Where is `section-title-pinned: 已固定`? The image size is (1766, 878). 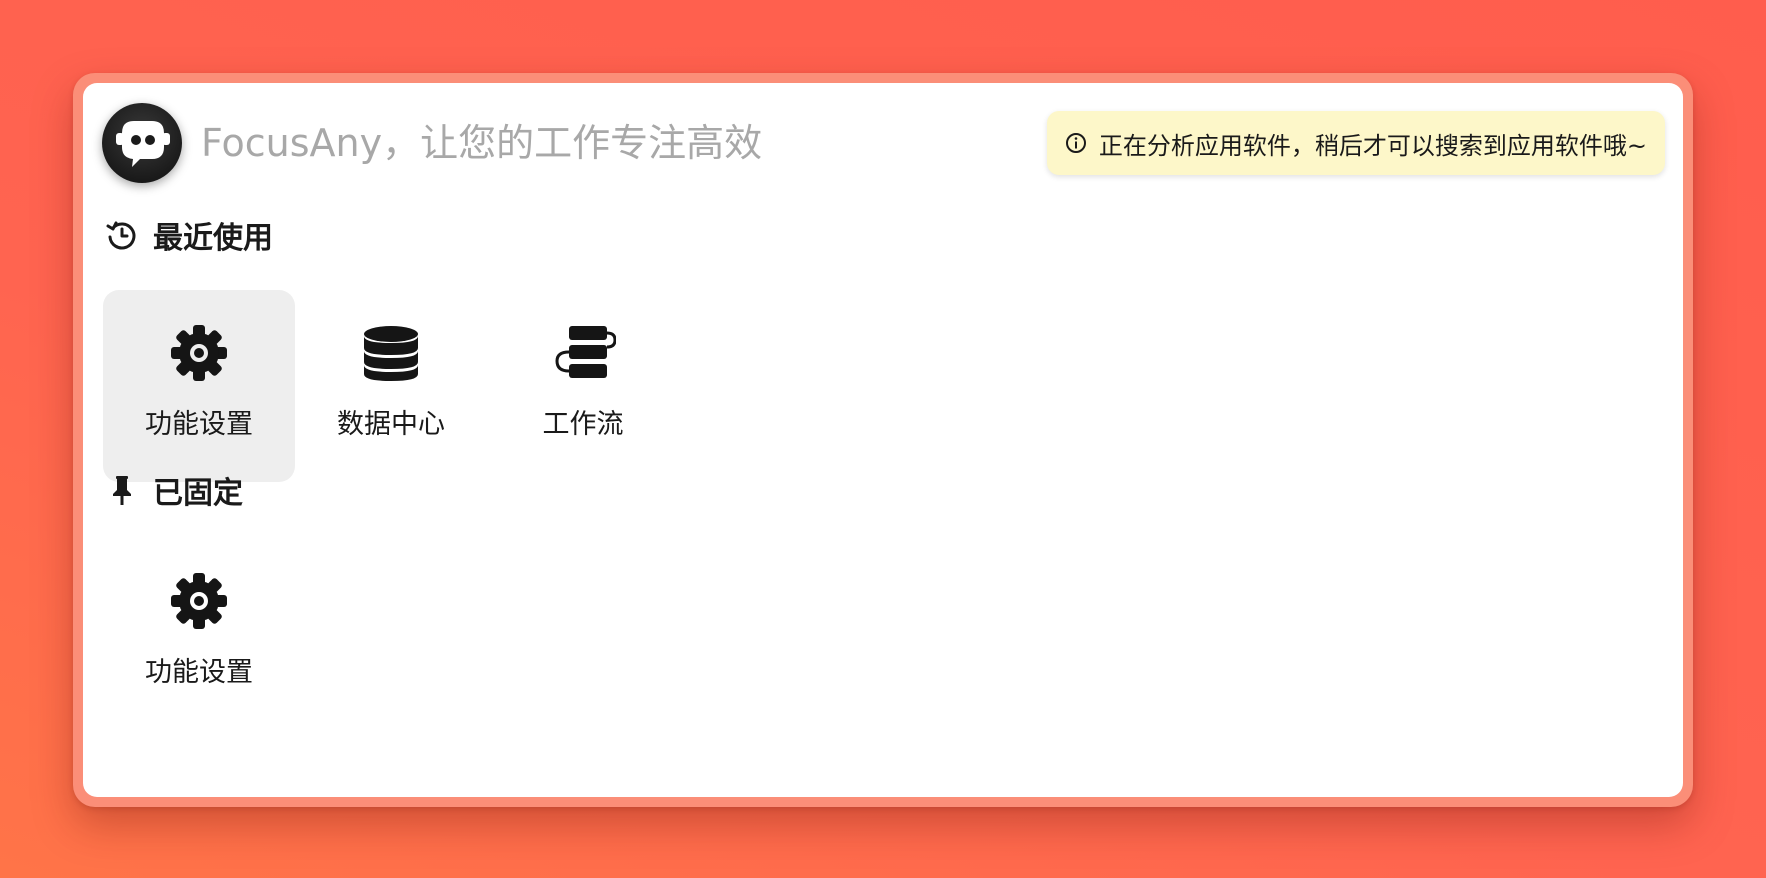 section-title-pinned: 已固定 is located at coordinates (174, 490).